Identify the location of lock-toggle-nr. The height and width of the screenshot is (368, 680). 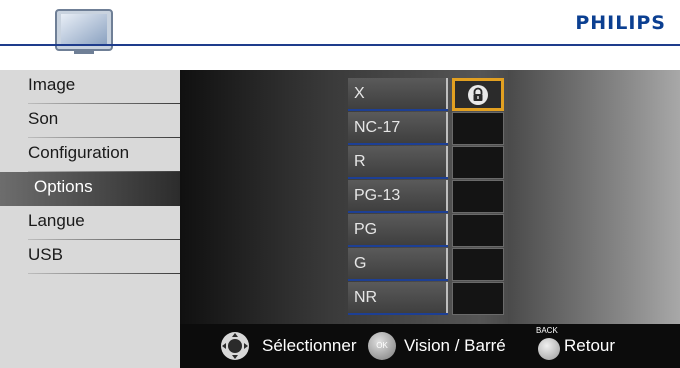
(478, 298).